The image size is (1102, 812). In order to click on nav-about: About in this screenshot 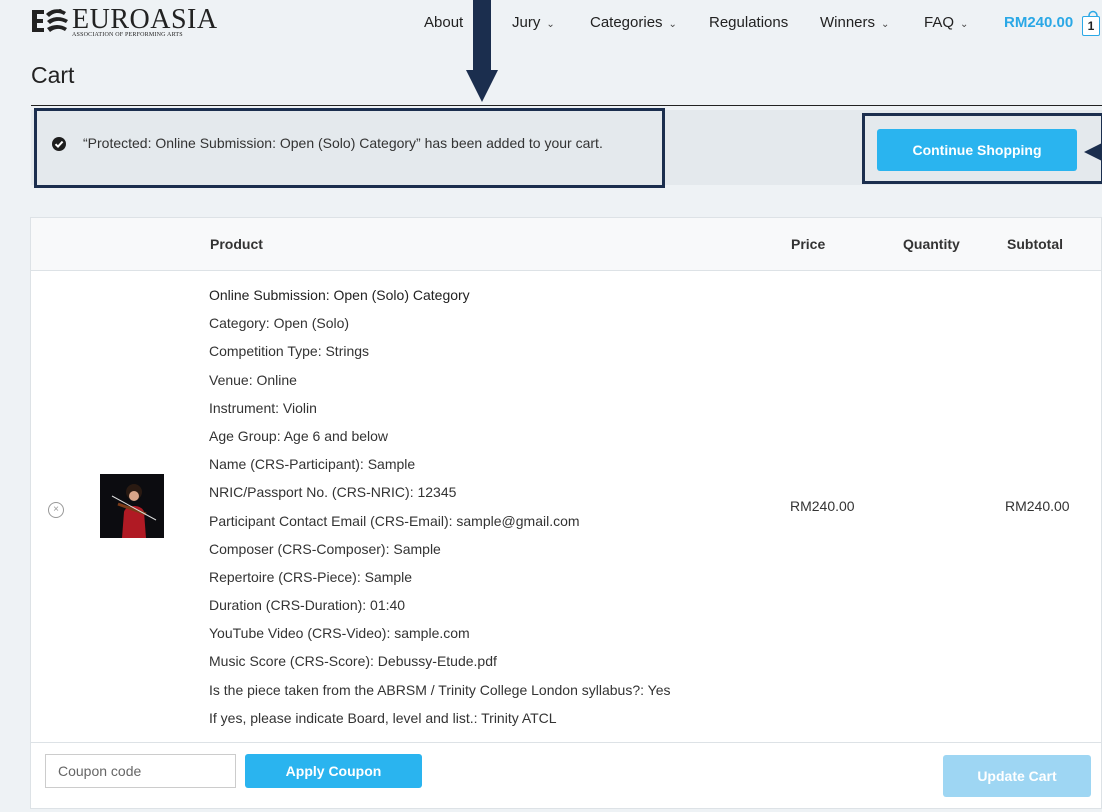, I will do `click(443, 22)`.